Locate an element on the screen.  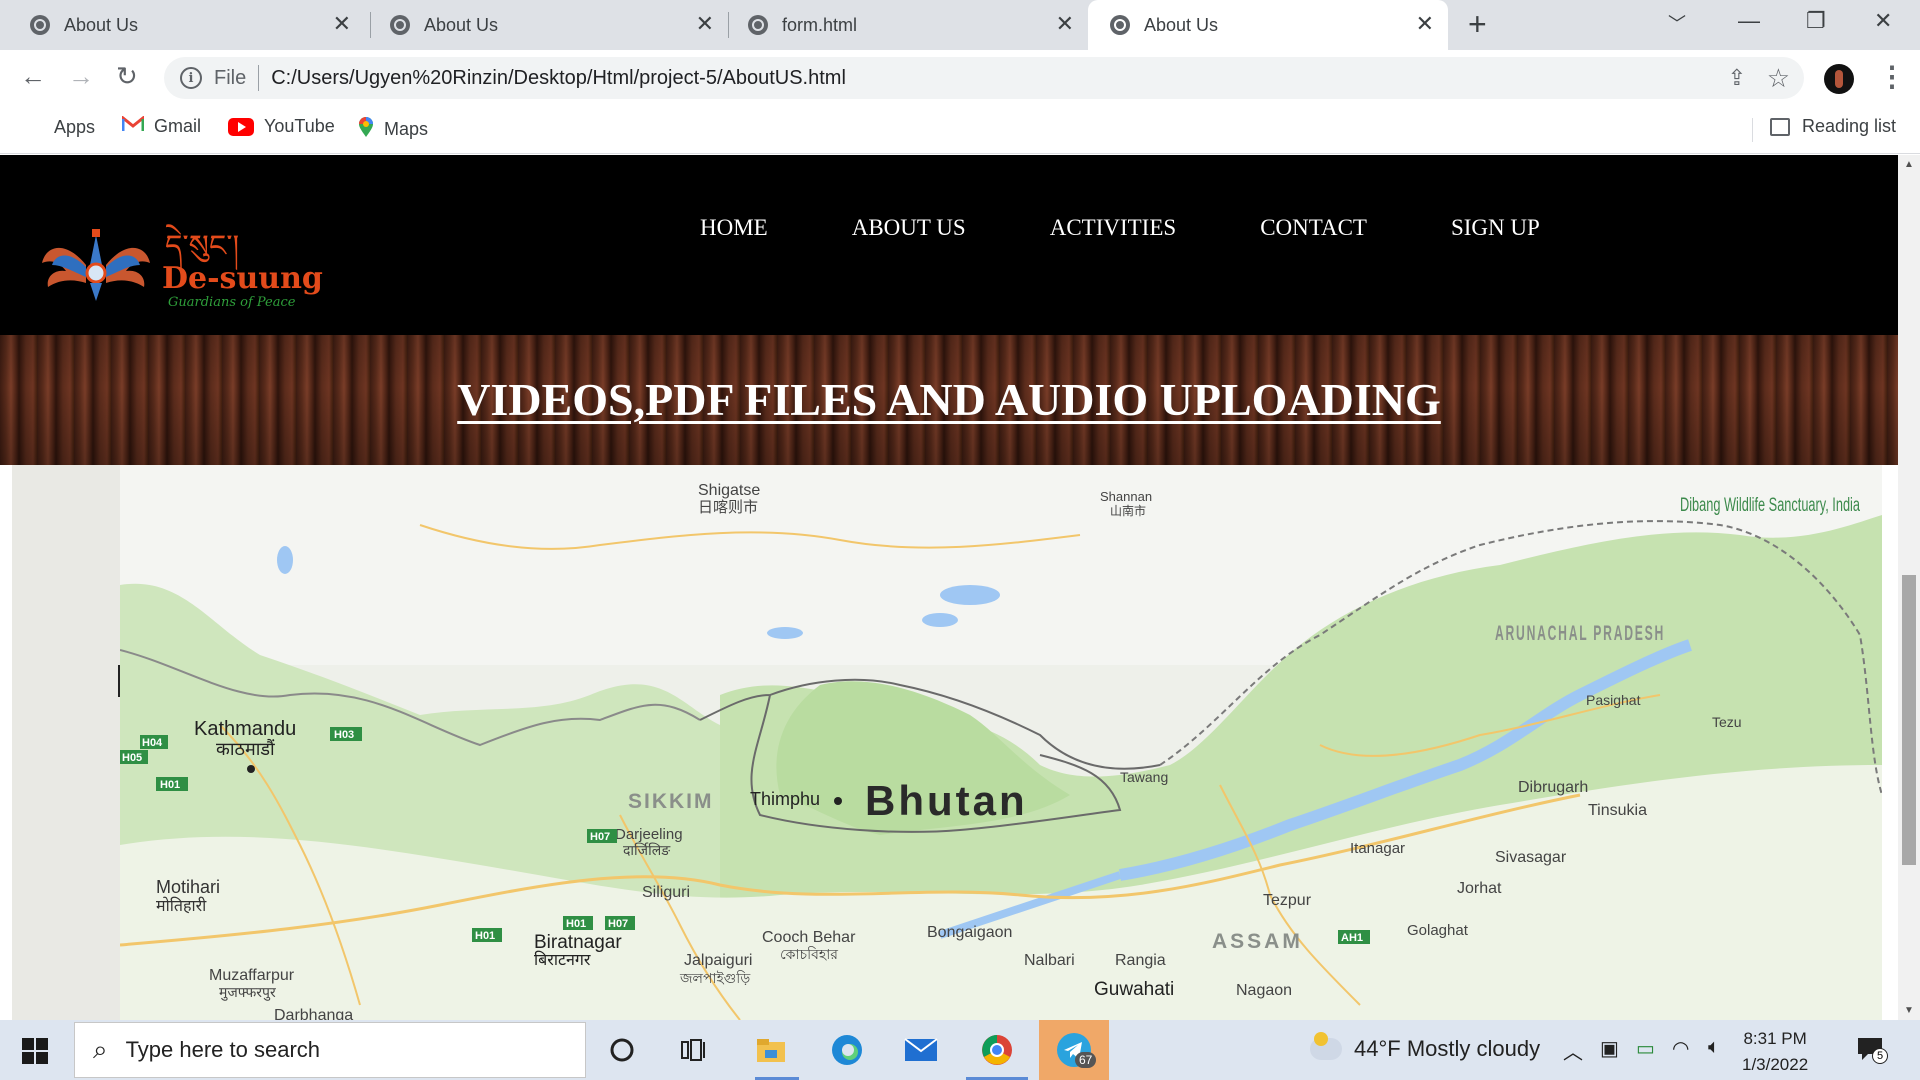
map-label-tezpur: Tezpur is located at coordinates (1287, 900).